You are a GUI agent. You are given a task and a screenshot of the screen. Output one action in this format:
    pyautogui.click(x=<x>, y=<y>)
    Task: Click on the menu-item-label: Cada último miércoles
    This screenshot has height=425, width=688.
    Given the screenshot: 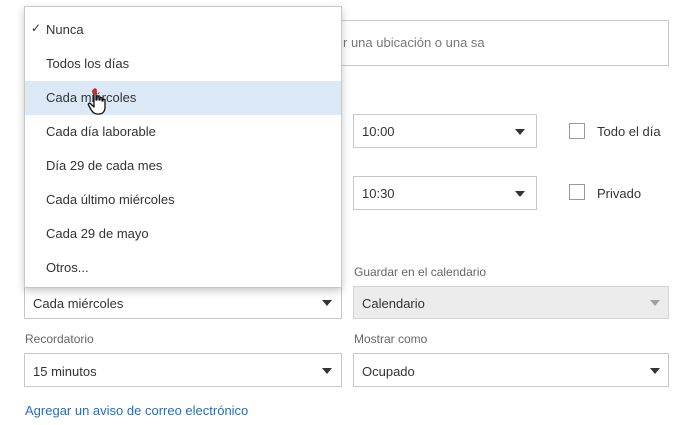 What is the action you would take?
    pyautogui.click(x=110, y=199)
    